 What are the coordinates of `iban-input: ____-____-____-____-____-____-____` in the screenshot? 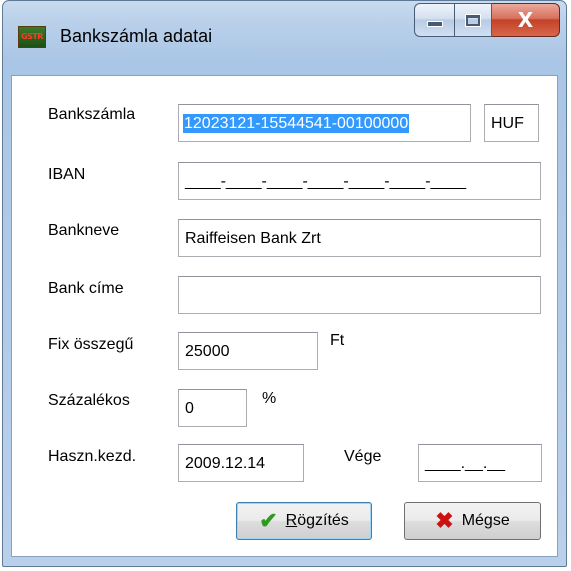 It's located at (359, 181).